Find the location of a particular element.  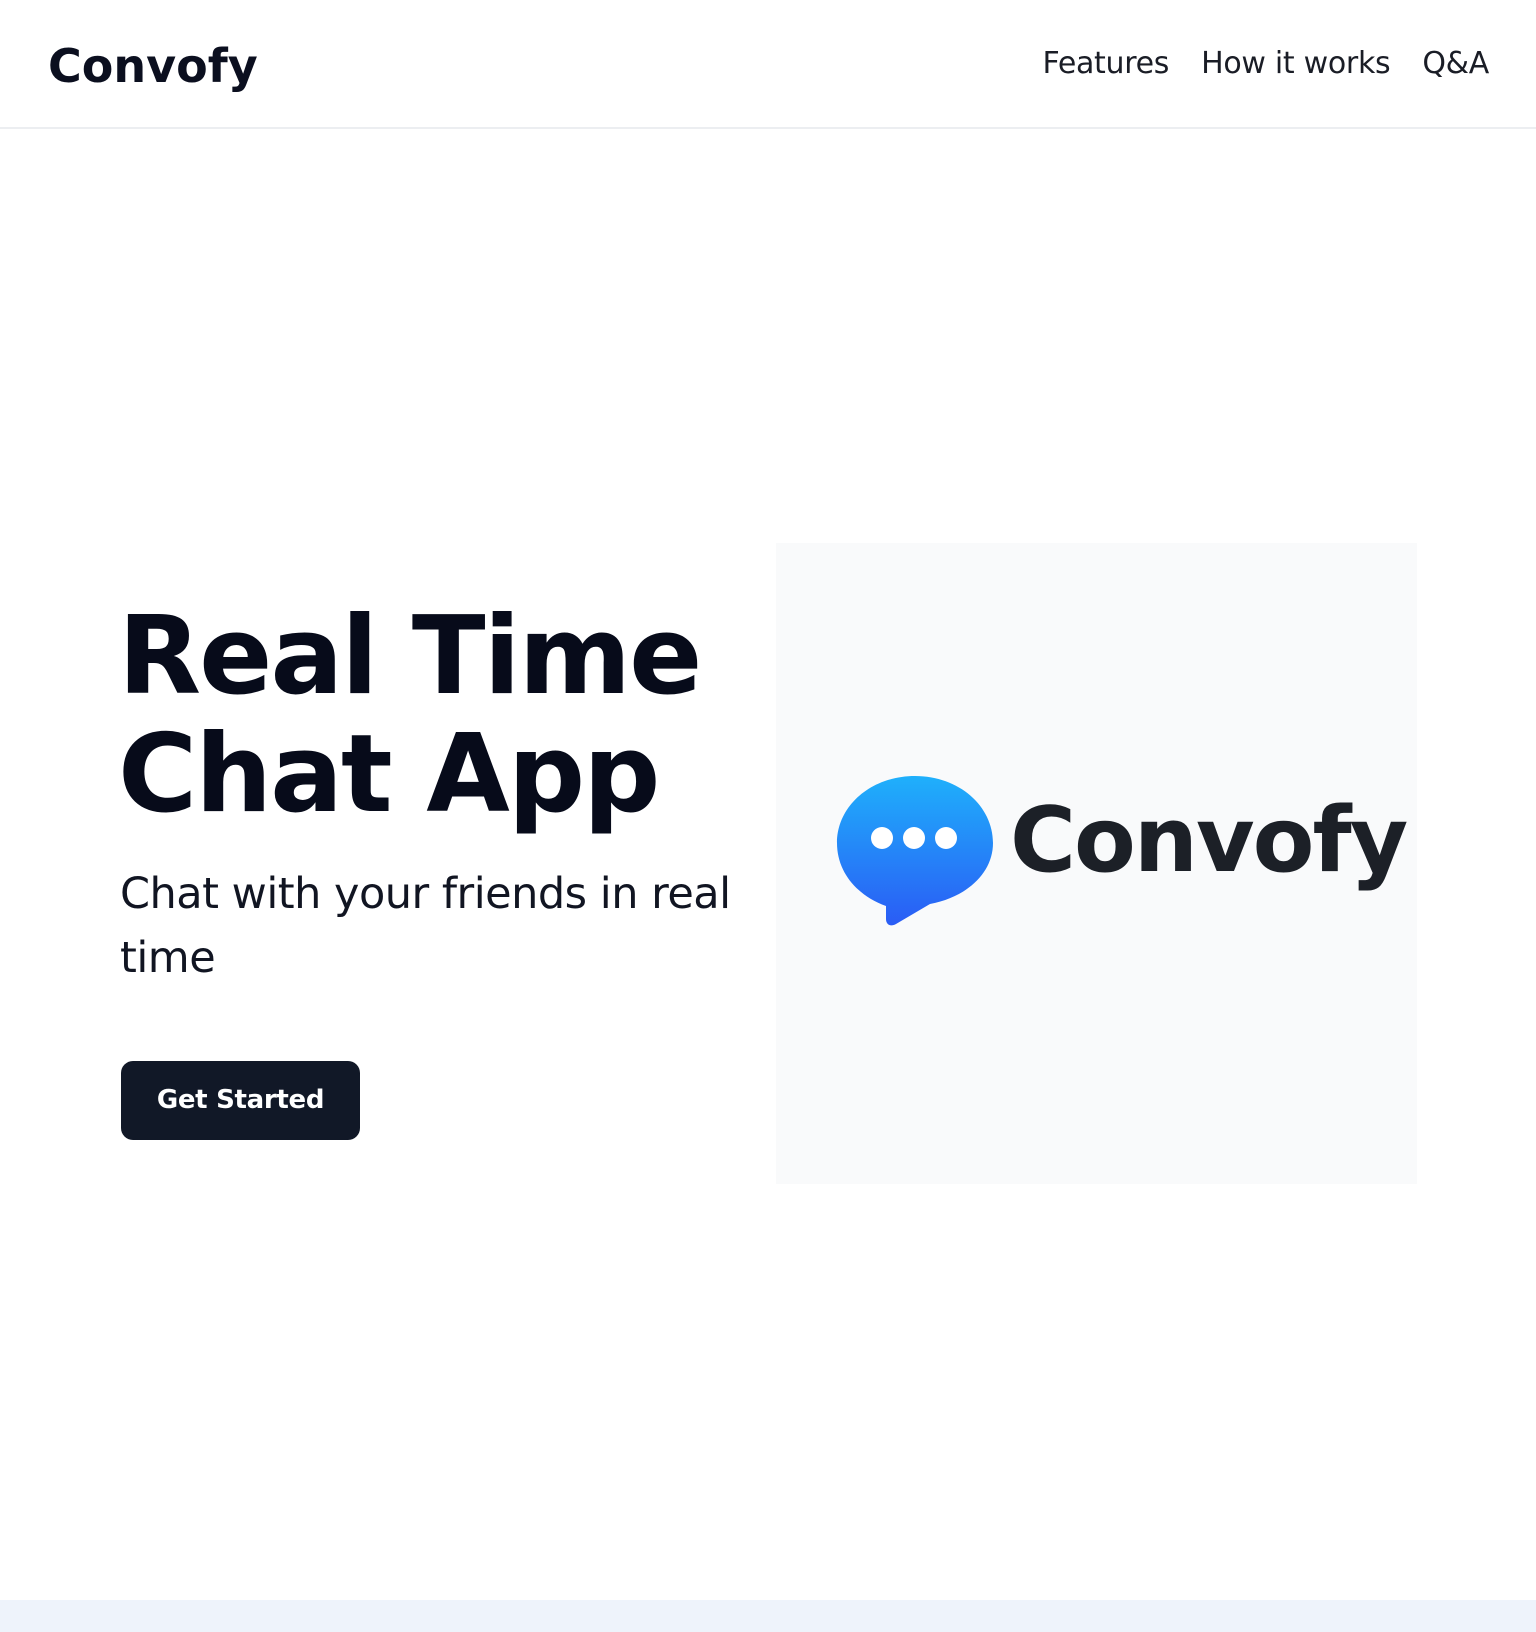

get-started-button: Get Started is located at coordinates (240, 1100).